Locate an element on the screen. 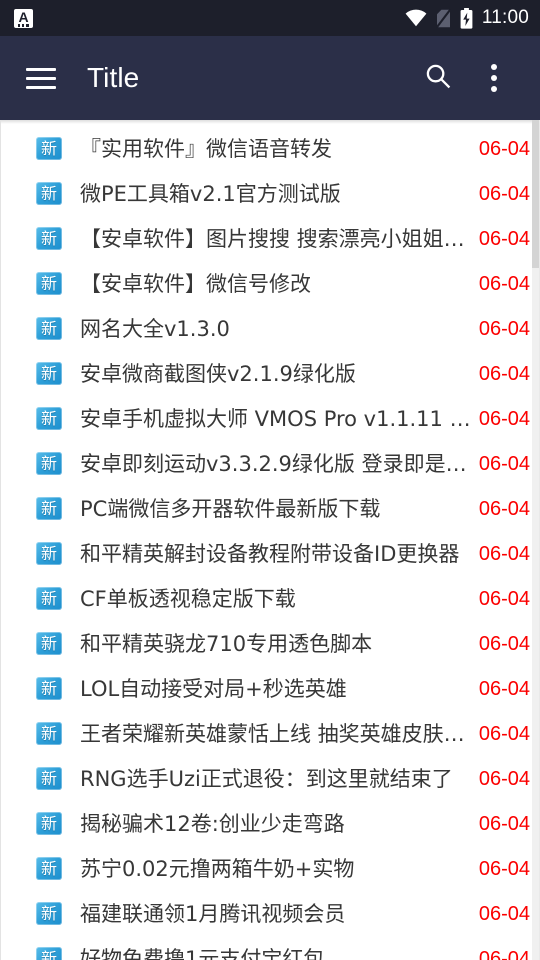 Image resolution: width=540 pixels, height=960 pixels. list-item: 新 好物免费撸1元支付宝红包 06-04 is located at coordinates (270, 948).